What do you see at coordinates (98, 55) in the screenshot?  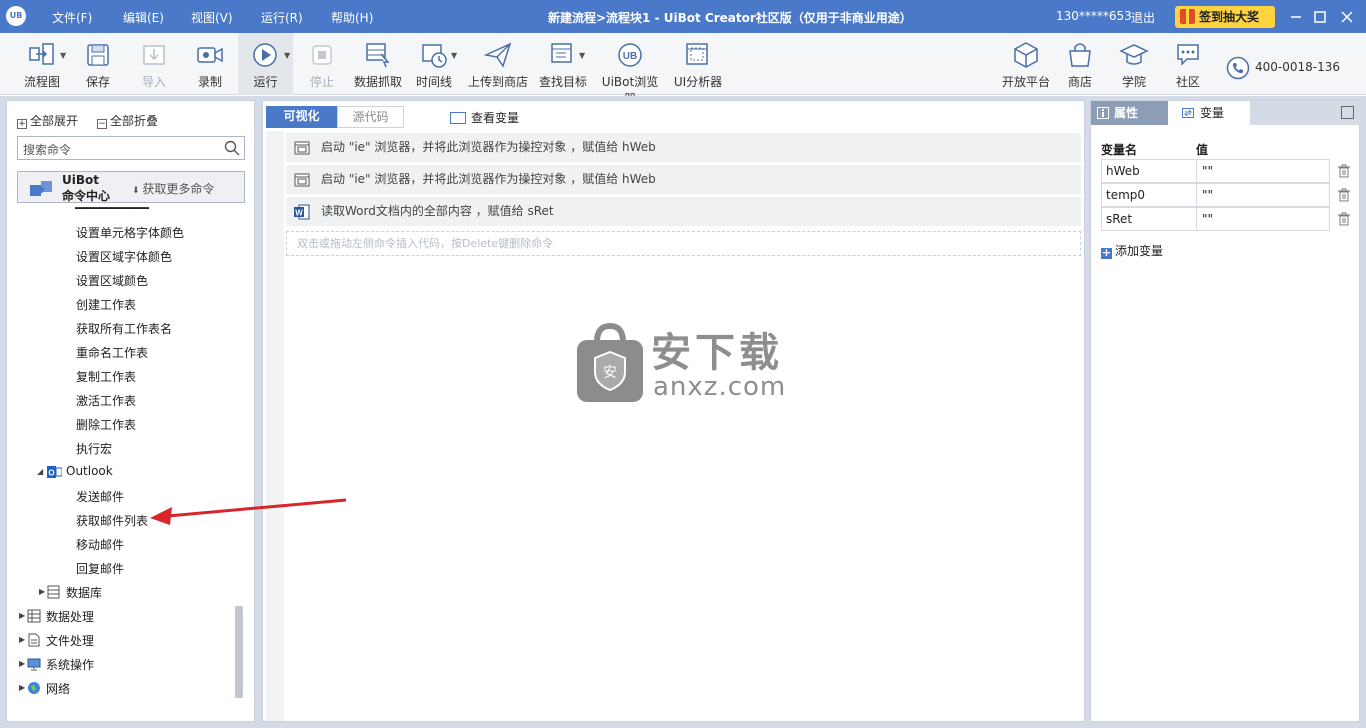 I see `save-icon` at bounding box center [98, 55].